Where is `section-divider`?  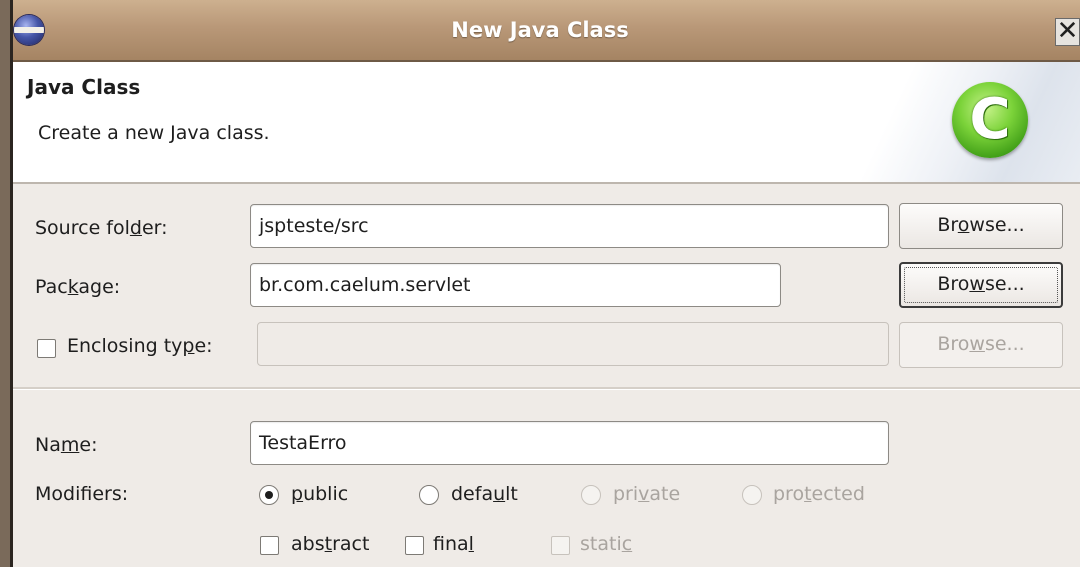 section-divider is located at coordinates (546, 388).